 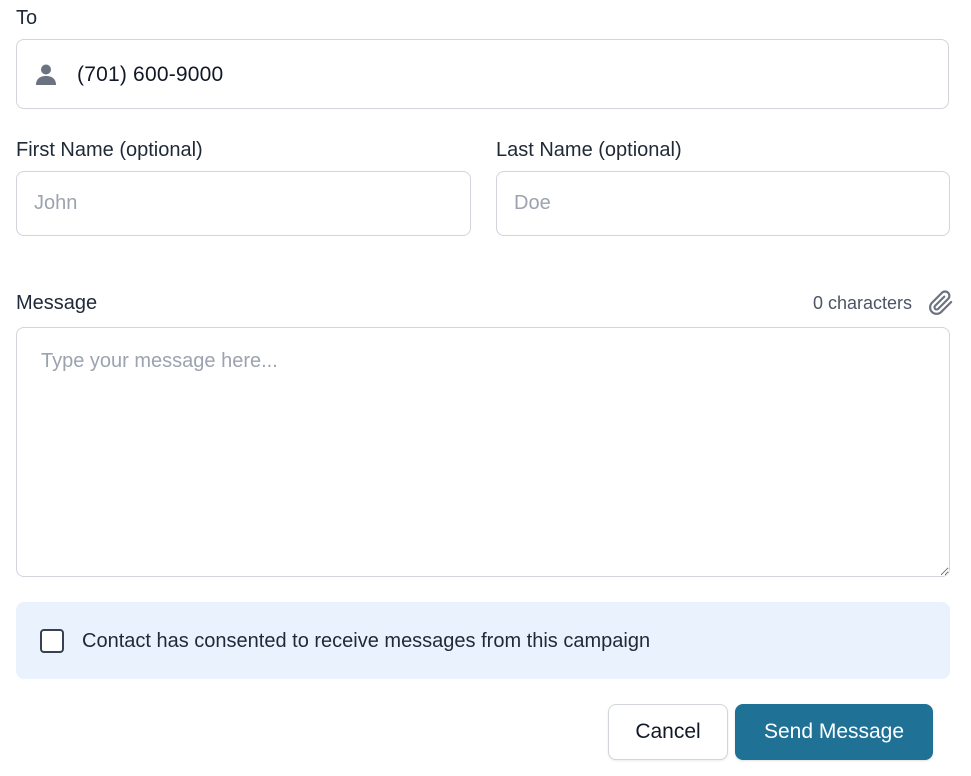 I want to click on first-name-label: First Name (optional), so click(x=109, y=150).